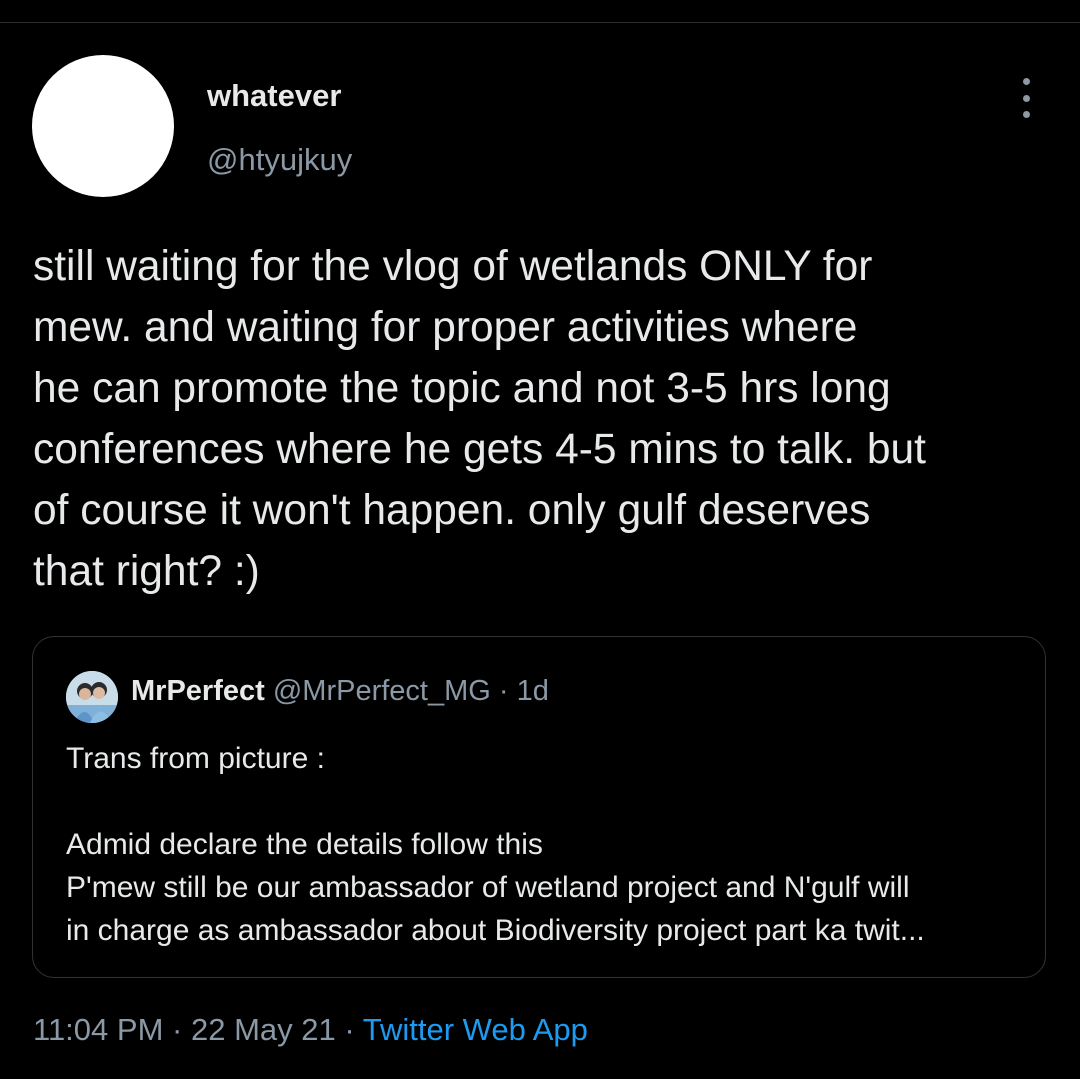 This screenshot has width=1080, height=1079. Describe the element at coordinates (475, 1029) in the screenshot. I see `tweet-source-link: Twitter Web App` at that location.